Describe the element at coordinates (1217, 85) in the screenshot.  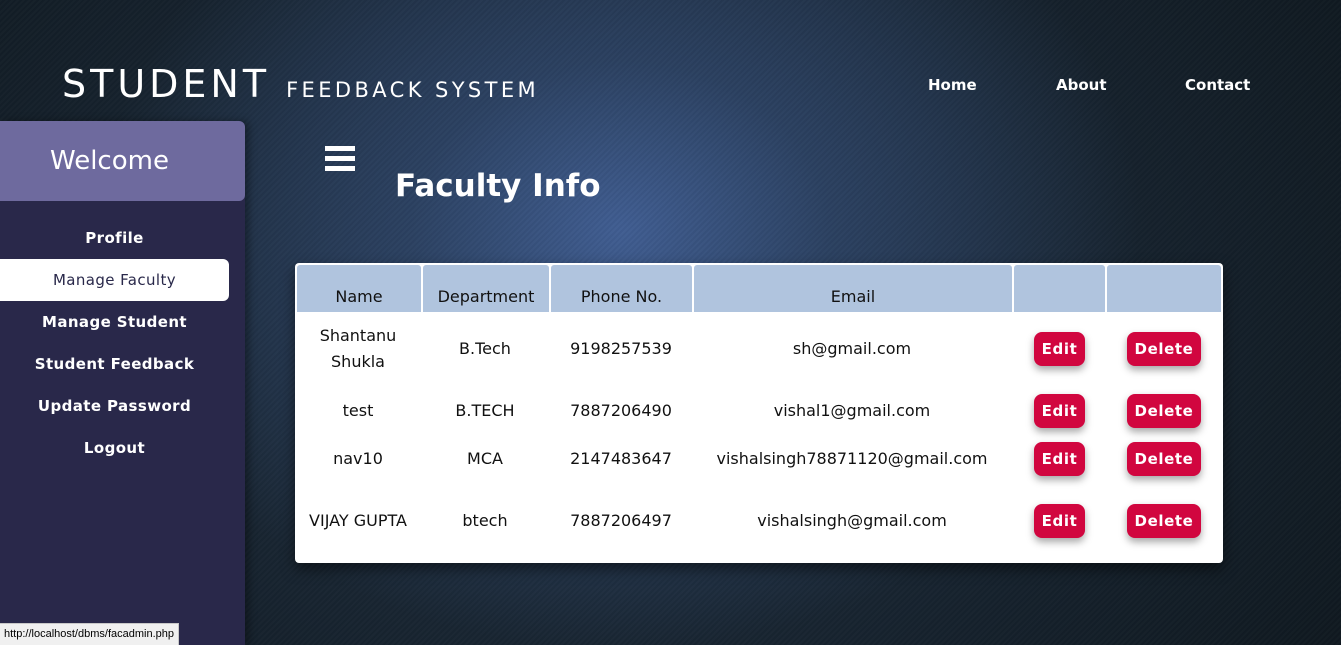
I see `nav-contact-link: Contact` at that location.